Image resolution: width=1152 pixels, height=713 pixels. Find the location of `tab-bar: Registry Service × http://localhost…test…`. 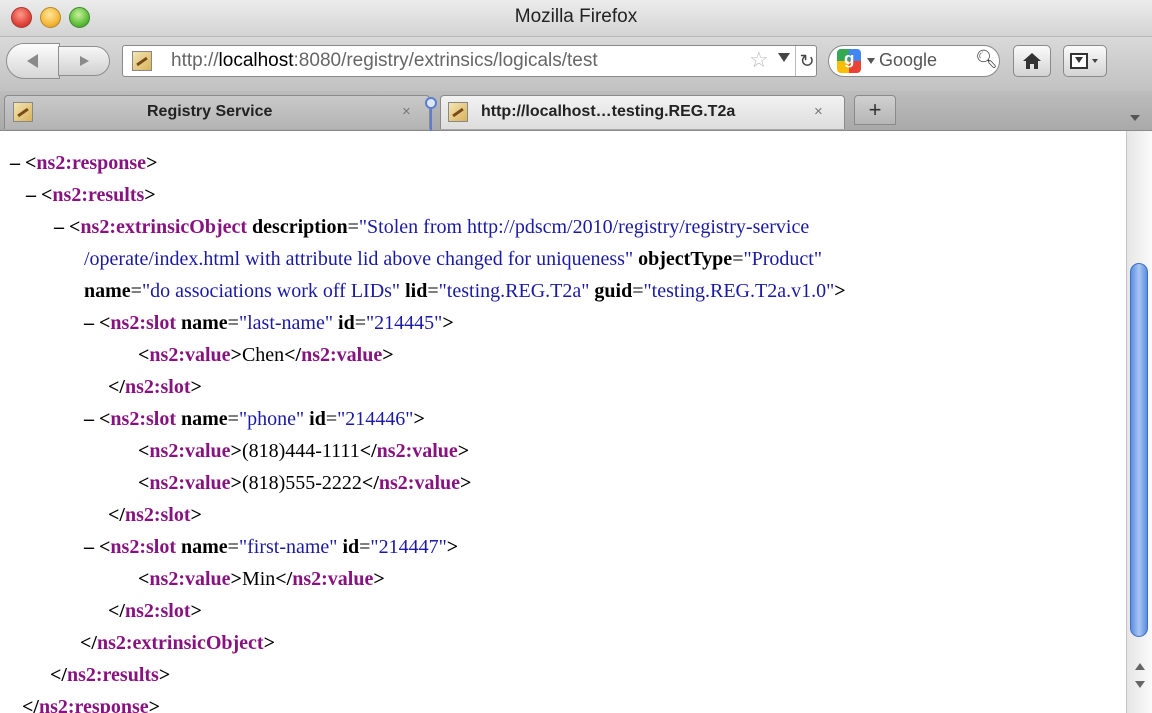

tab-bar: Registry Service × http://localhost…test… is located at coordinates (576, 111).